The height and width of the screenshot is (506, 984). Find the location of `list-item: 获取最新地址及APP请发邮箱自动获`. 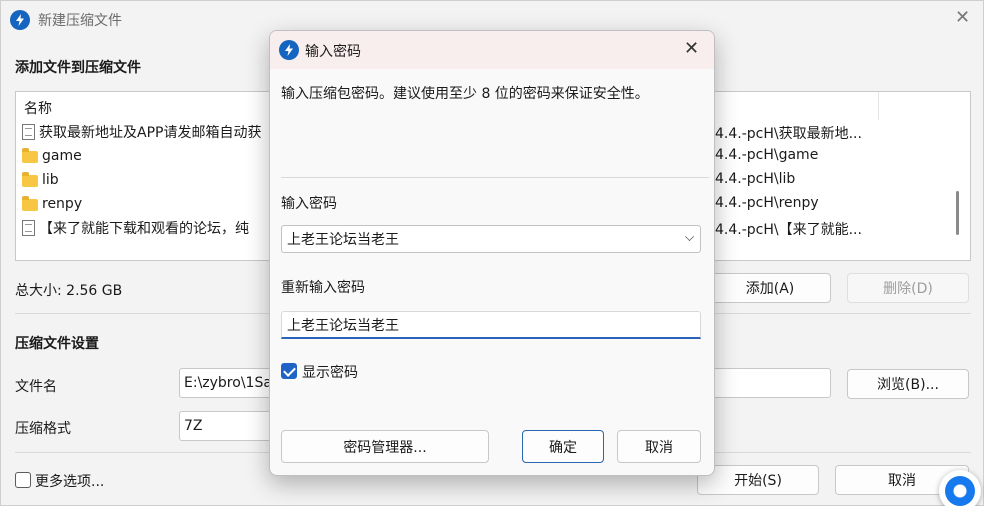

list-item: 获取最新地址及APP请发邮箱自动获 is located at coordinates (141, 132).